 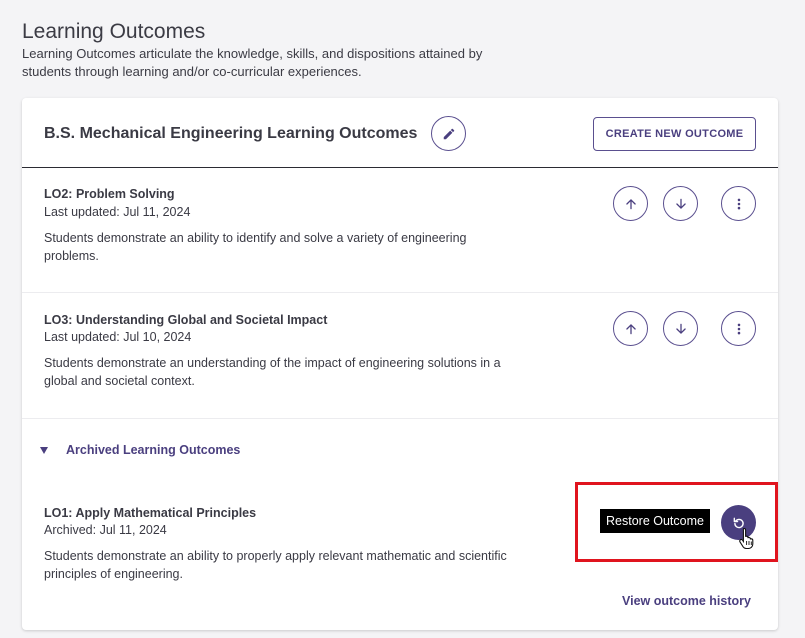 What do you see at coordinates (153, 450) in the screenshot?
I see `archived-outcomes-label: Archived Learning Outcomes` at bounding box center [153, 450].